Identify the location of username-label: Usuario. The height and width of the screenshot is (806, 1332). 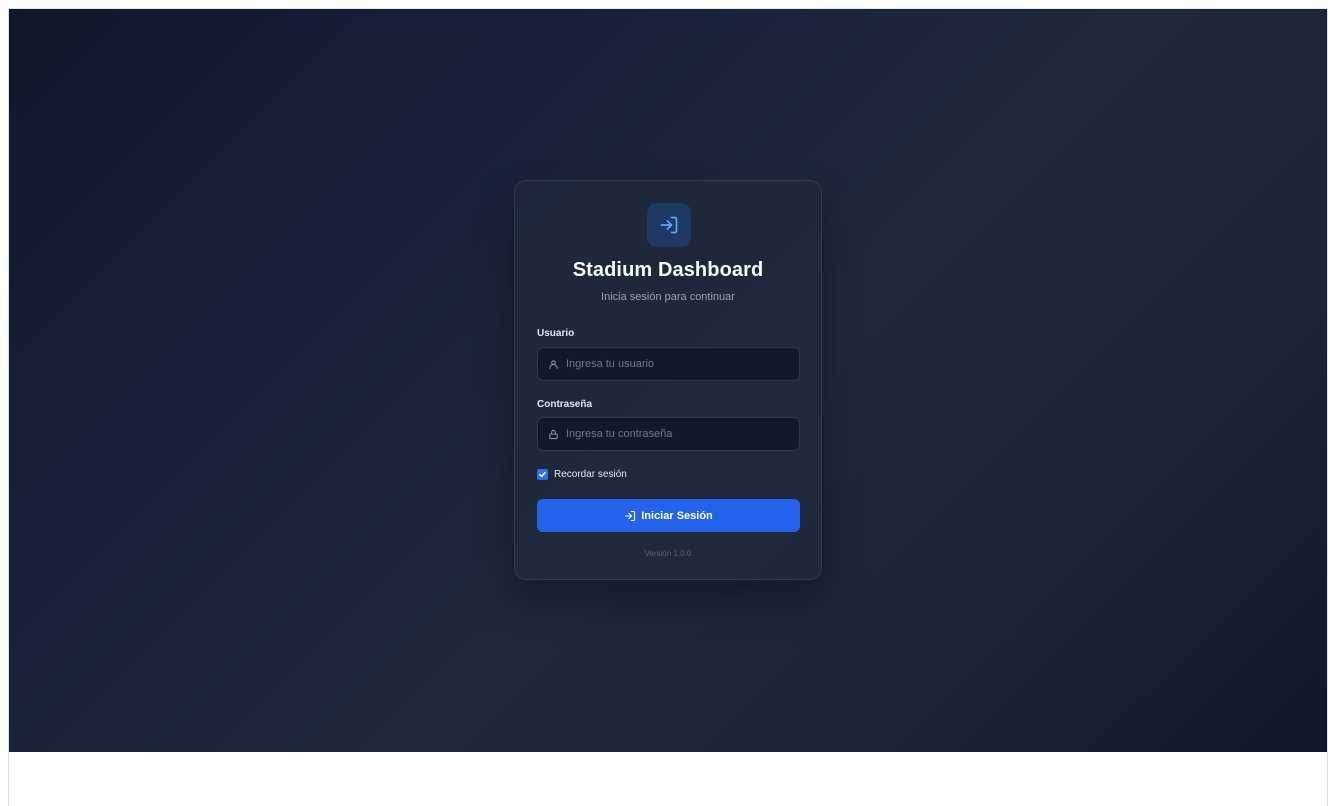
(556, 333).